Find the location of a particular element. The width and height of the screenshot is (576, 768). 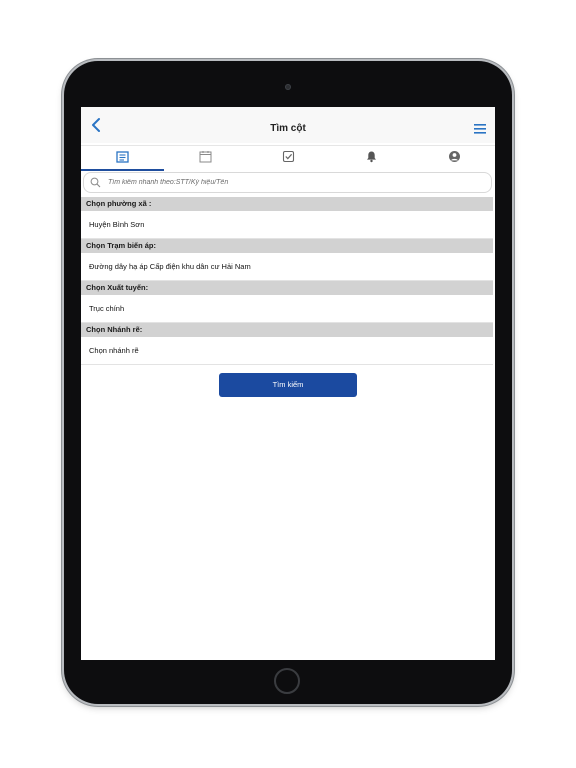

feeder-select: Trục chính is located at coordinates (287, 309).